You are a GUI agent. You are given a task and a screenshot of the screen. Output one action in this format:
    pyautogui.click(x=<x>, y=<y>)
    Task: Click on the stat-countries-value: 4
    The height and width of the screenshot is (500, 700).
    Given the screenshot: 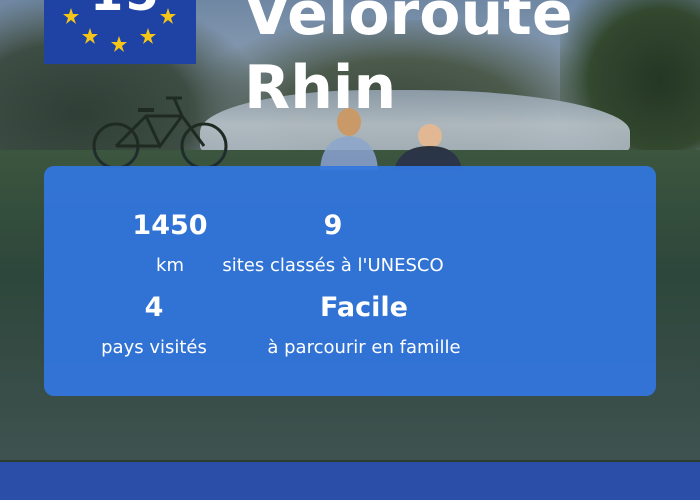 What is the action you would take?
    pyautogui.click(x=154, y=307)
    